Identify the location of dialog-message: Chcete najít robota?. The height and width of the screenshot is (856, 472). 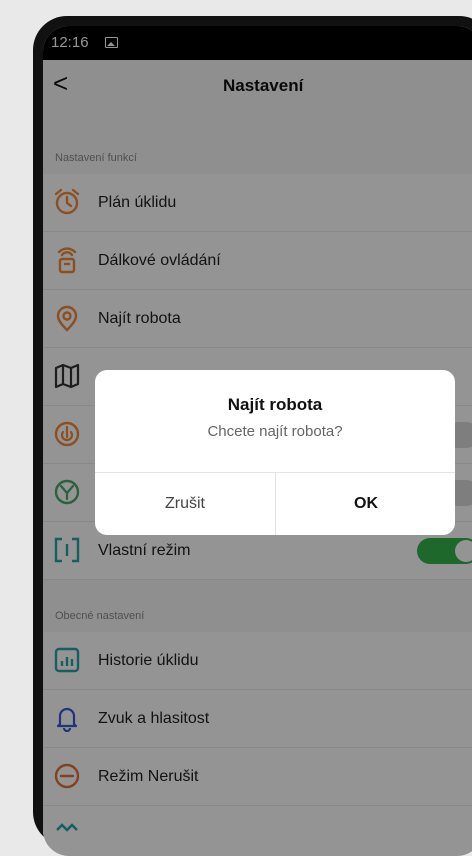
(275, 431).